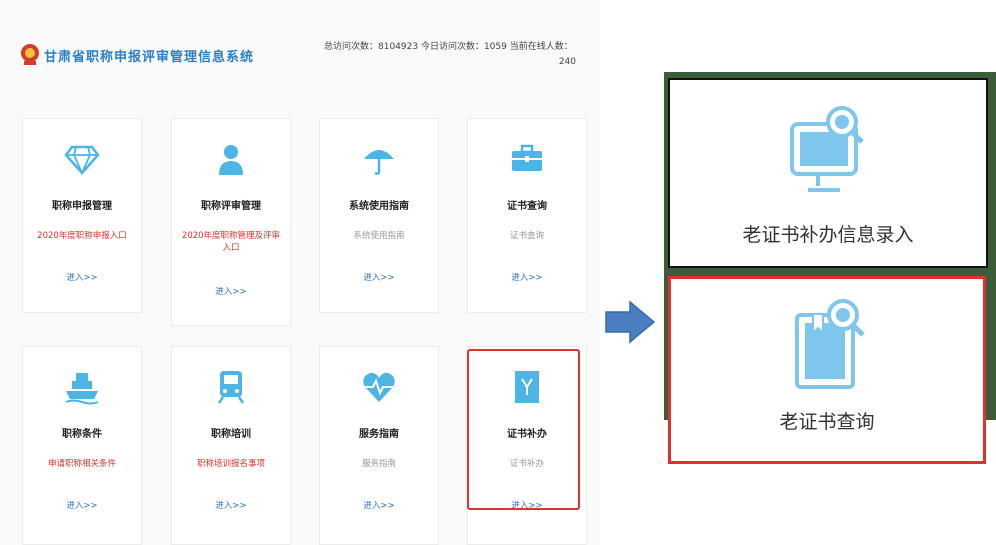  Describe the element at coordinates (231, 387) in the screenshot. I see `train-icon` at that location.